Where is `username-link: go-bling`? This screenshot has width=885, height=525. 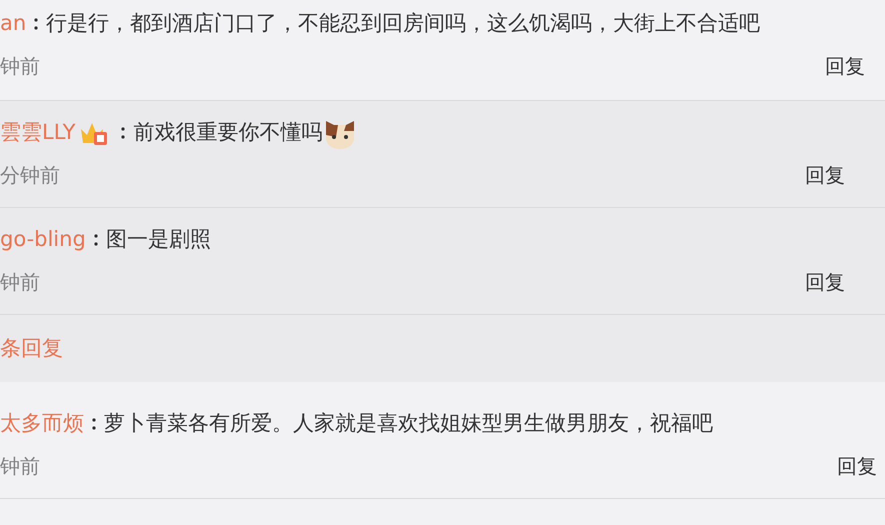
username-link: go-bling is located at coordinates (43, 240).